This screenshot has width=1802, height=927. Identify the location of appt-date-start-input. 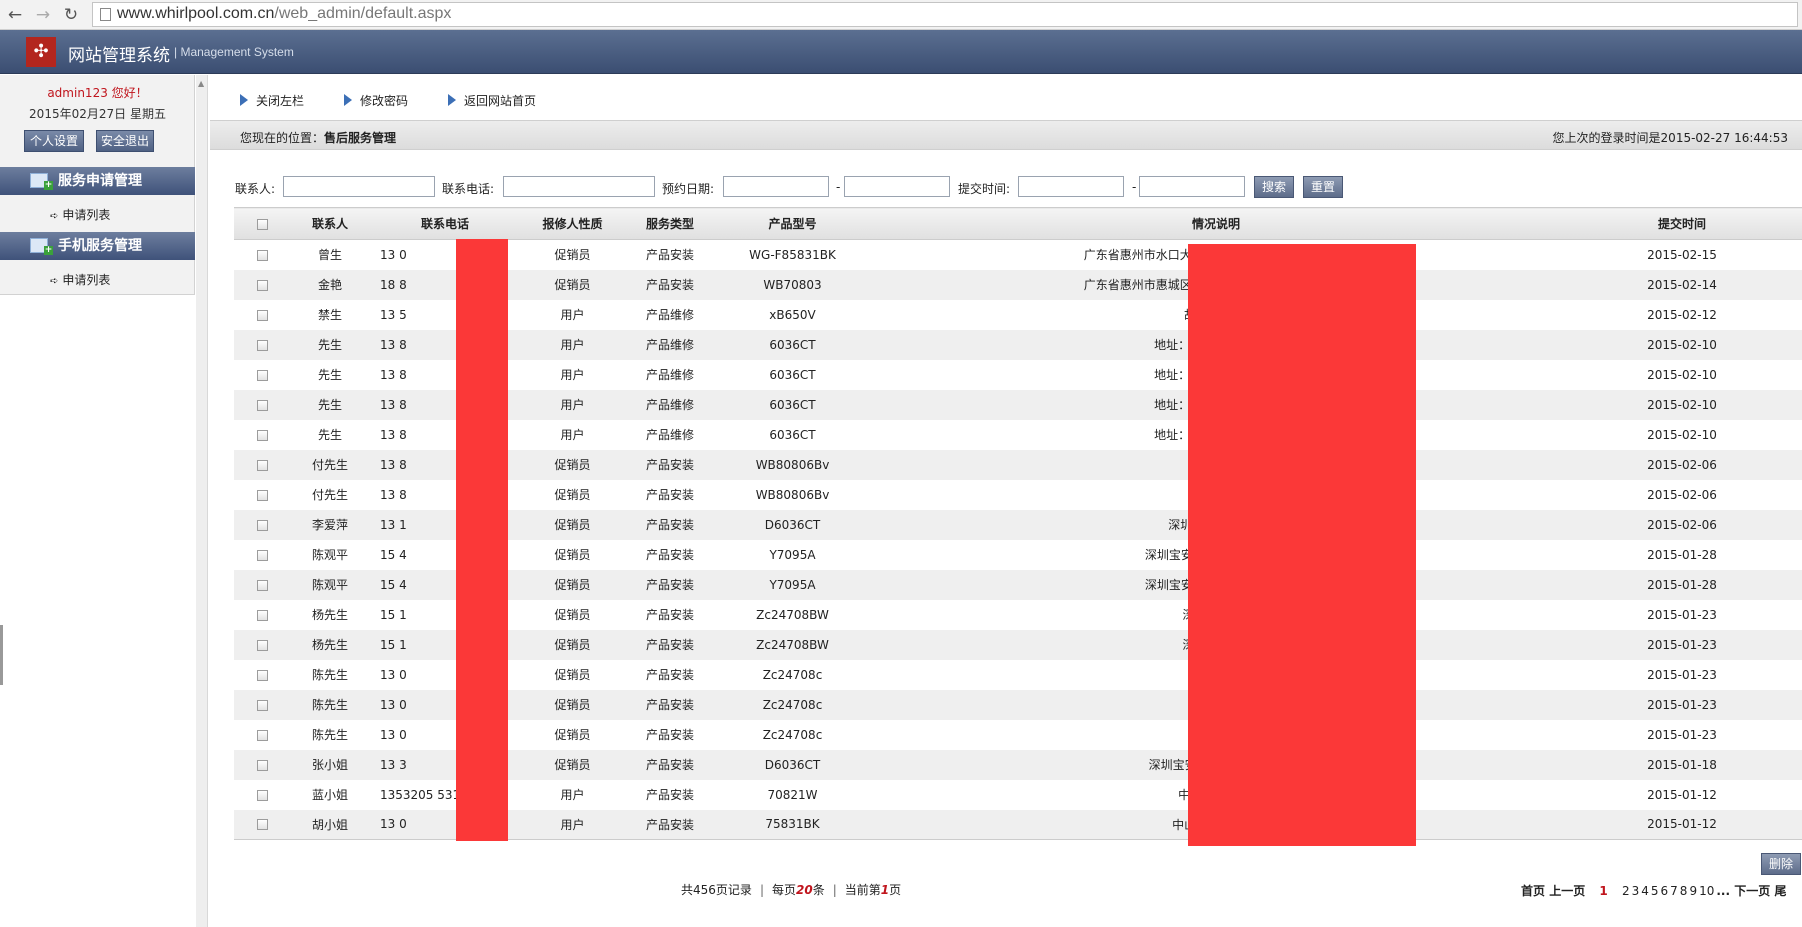
(776, 186).